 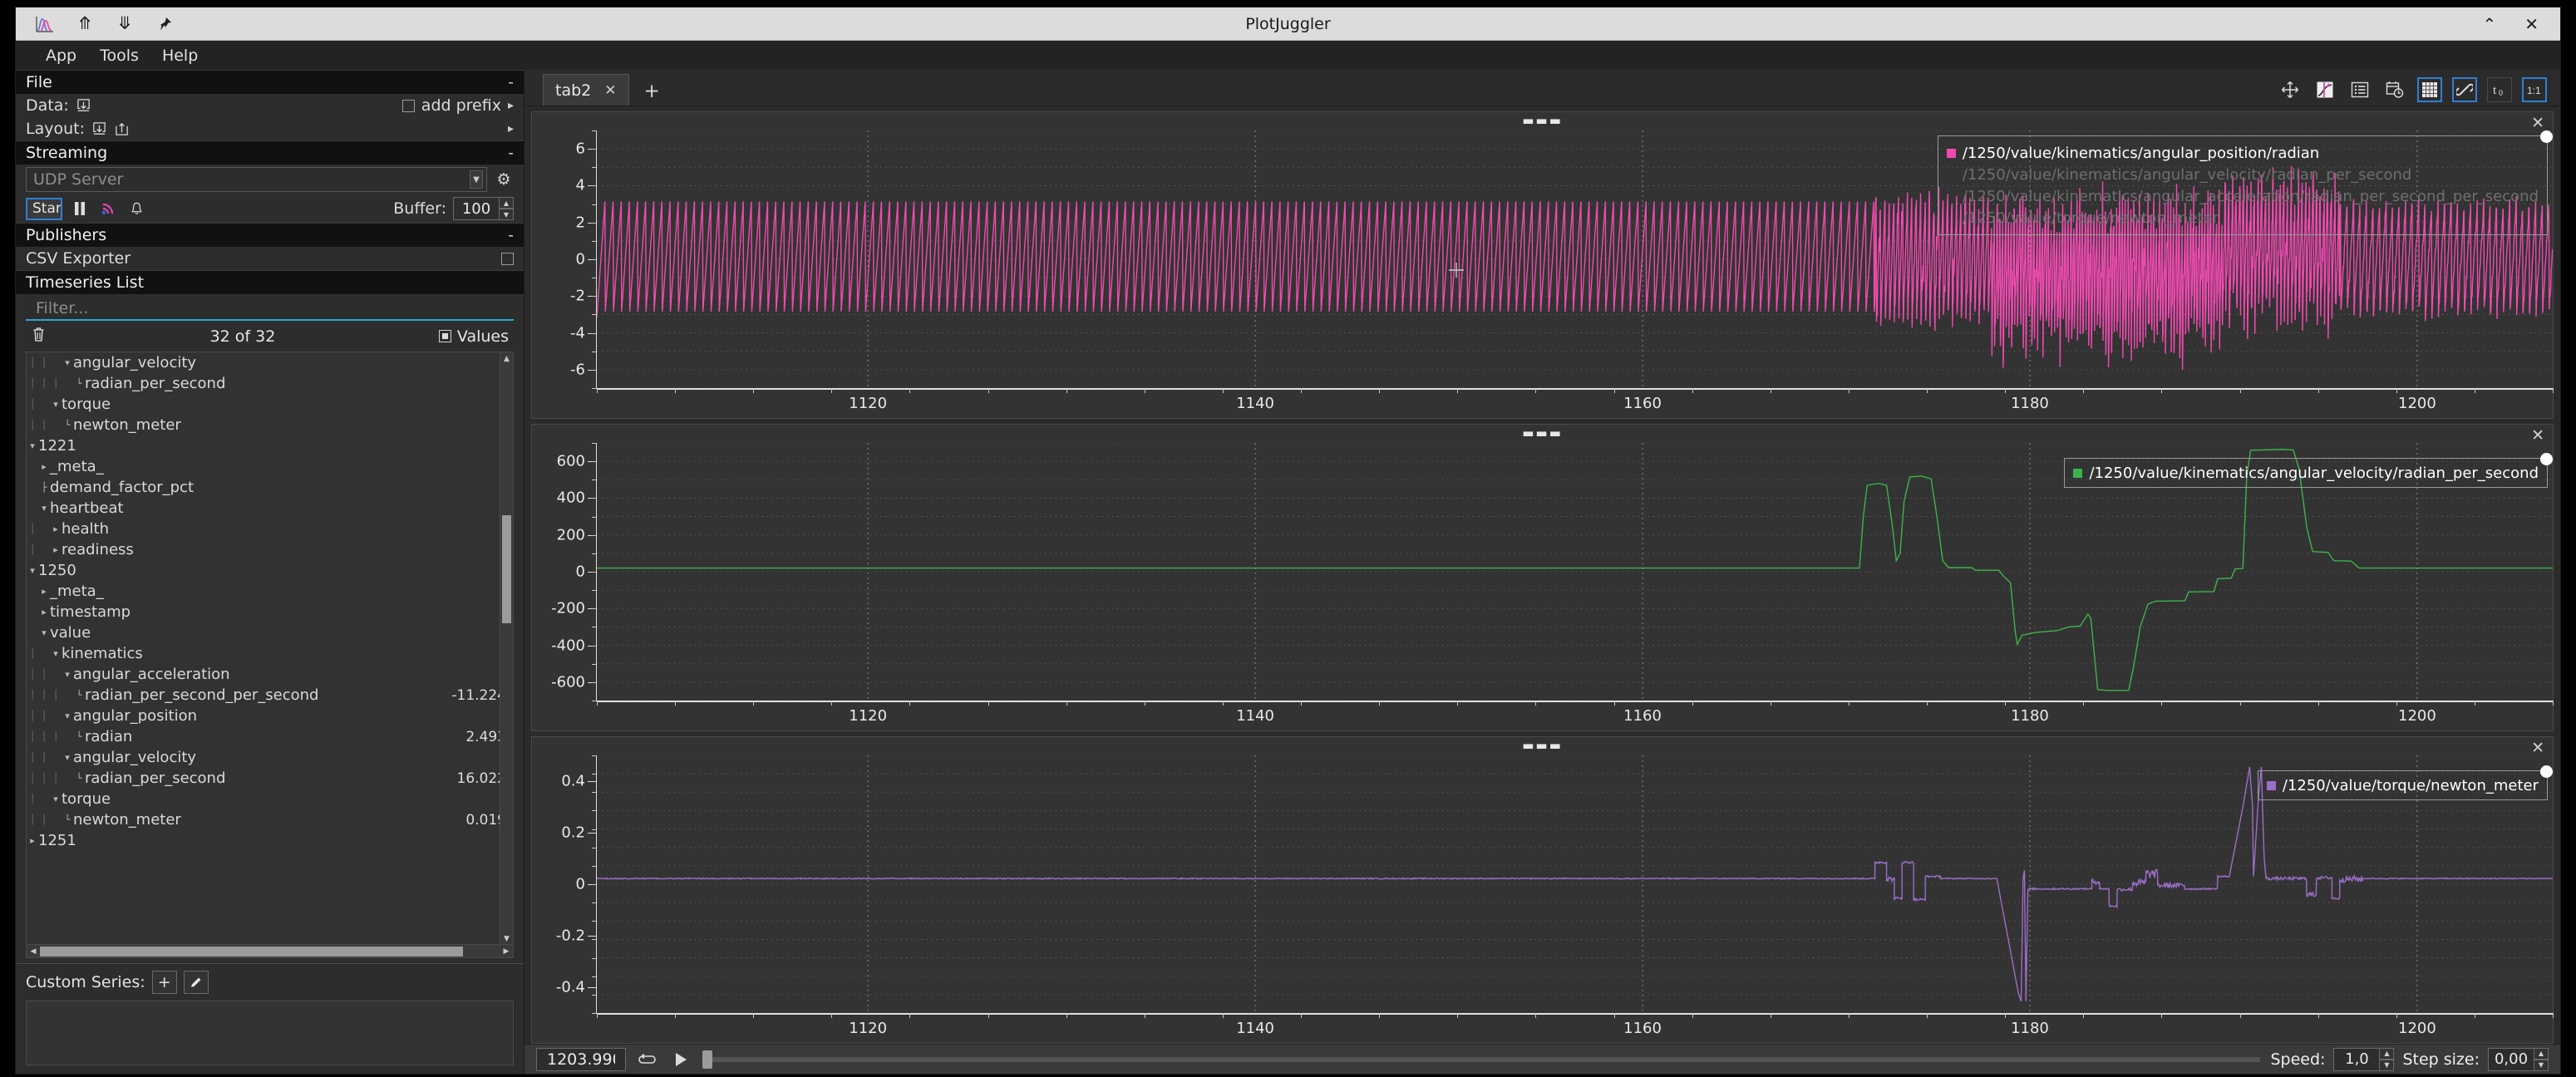 What do you see at coordinates (124, 24) in the screenshot?
I see `chevron-down-icon: ⤋` at bounding box center [124, 24].